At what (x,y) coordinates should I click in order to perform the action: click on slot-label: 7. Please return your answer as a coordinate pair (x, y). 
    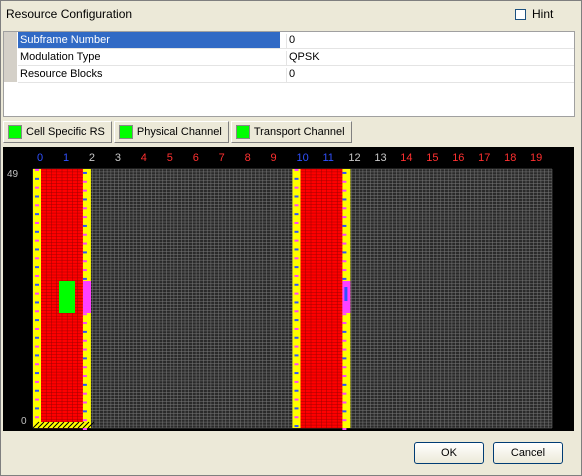
    Looking at the image, I should click on (222, 158).